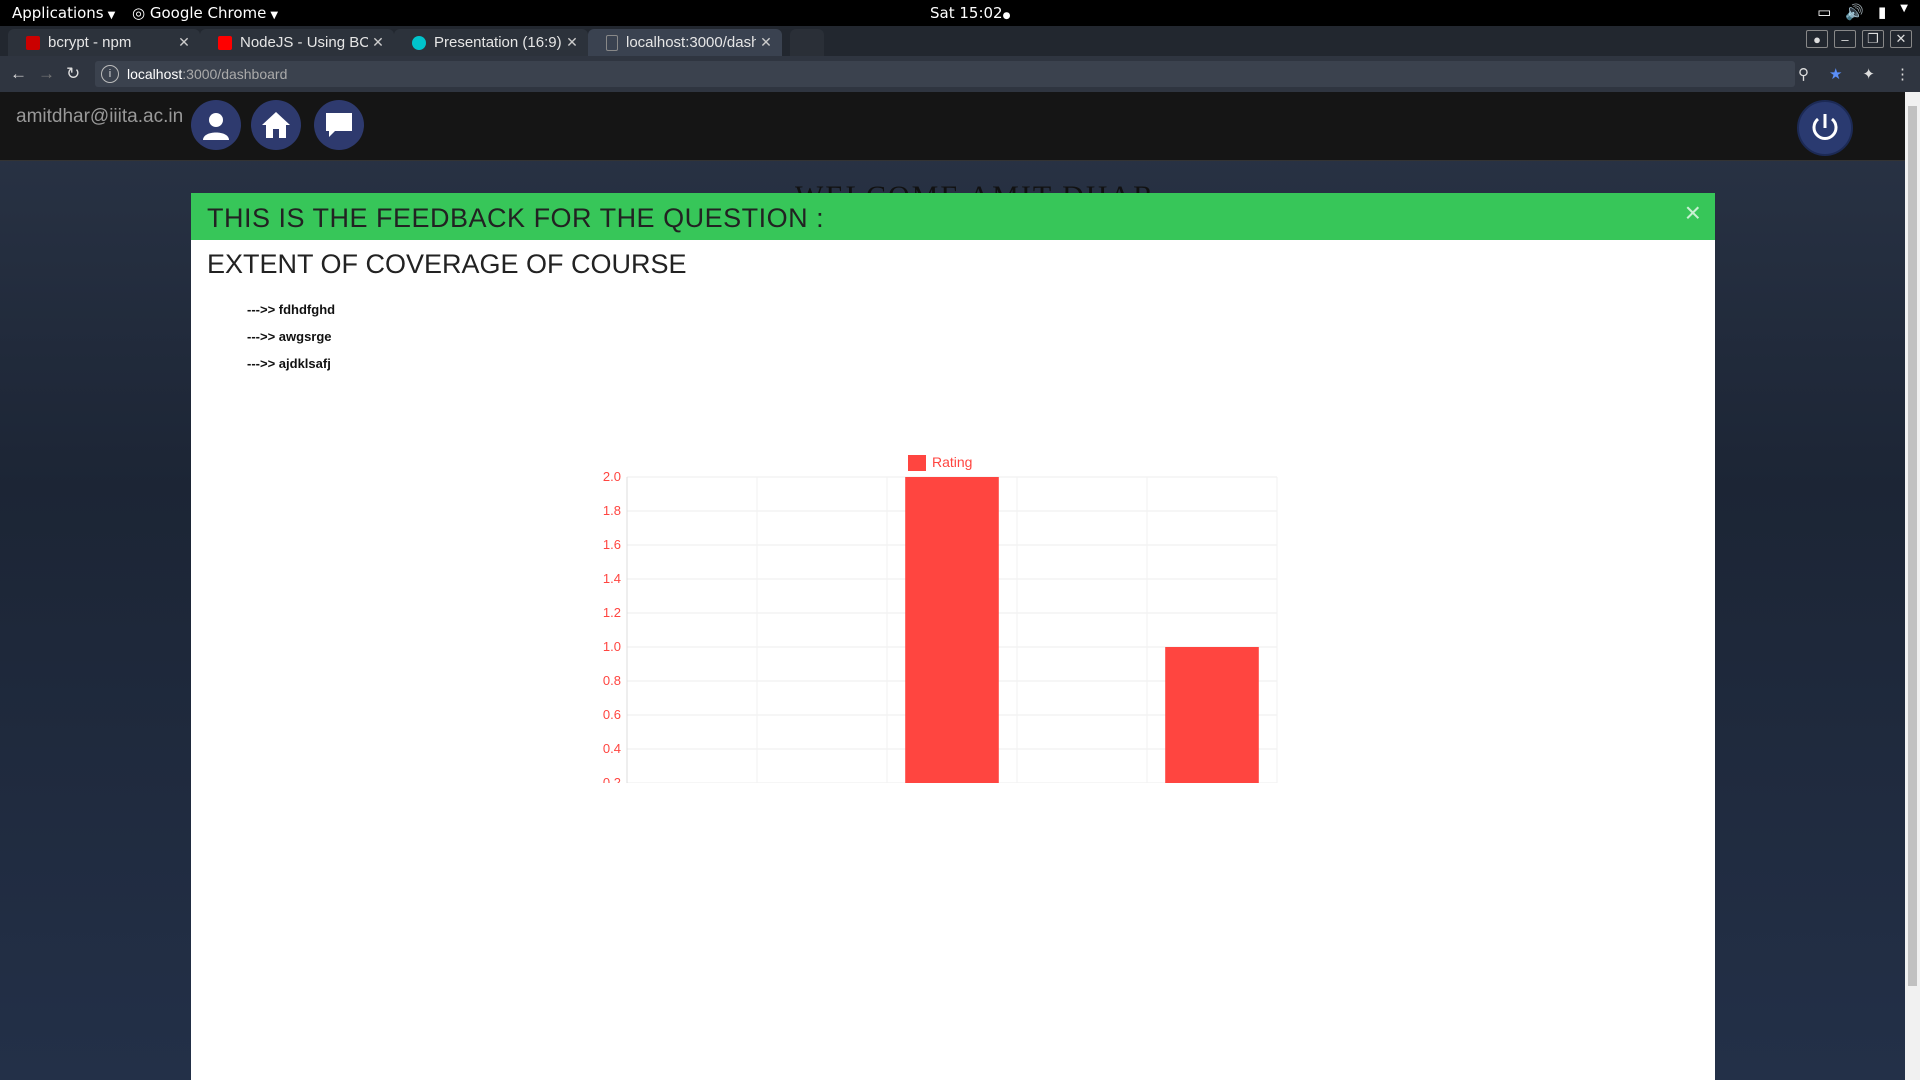  Describe the element at coordinates (952, 126) in the screenshot. I see `app-header: amitdhar@iiita.ac.in` at that location.